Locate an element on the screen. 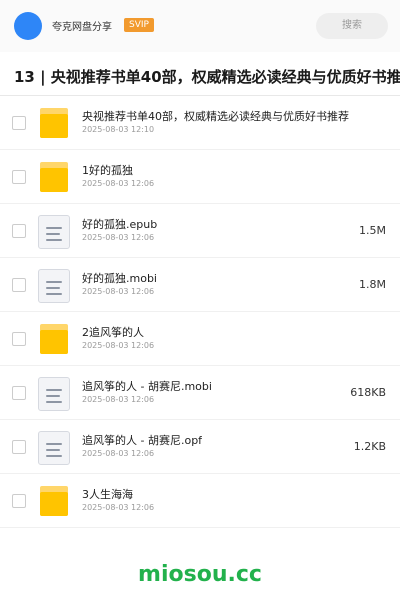 This screenshot has width=400, height=600. file-name: 2追风筝的人 is located at coordinates (113, 332).